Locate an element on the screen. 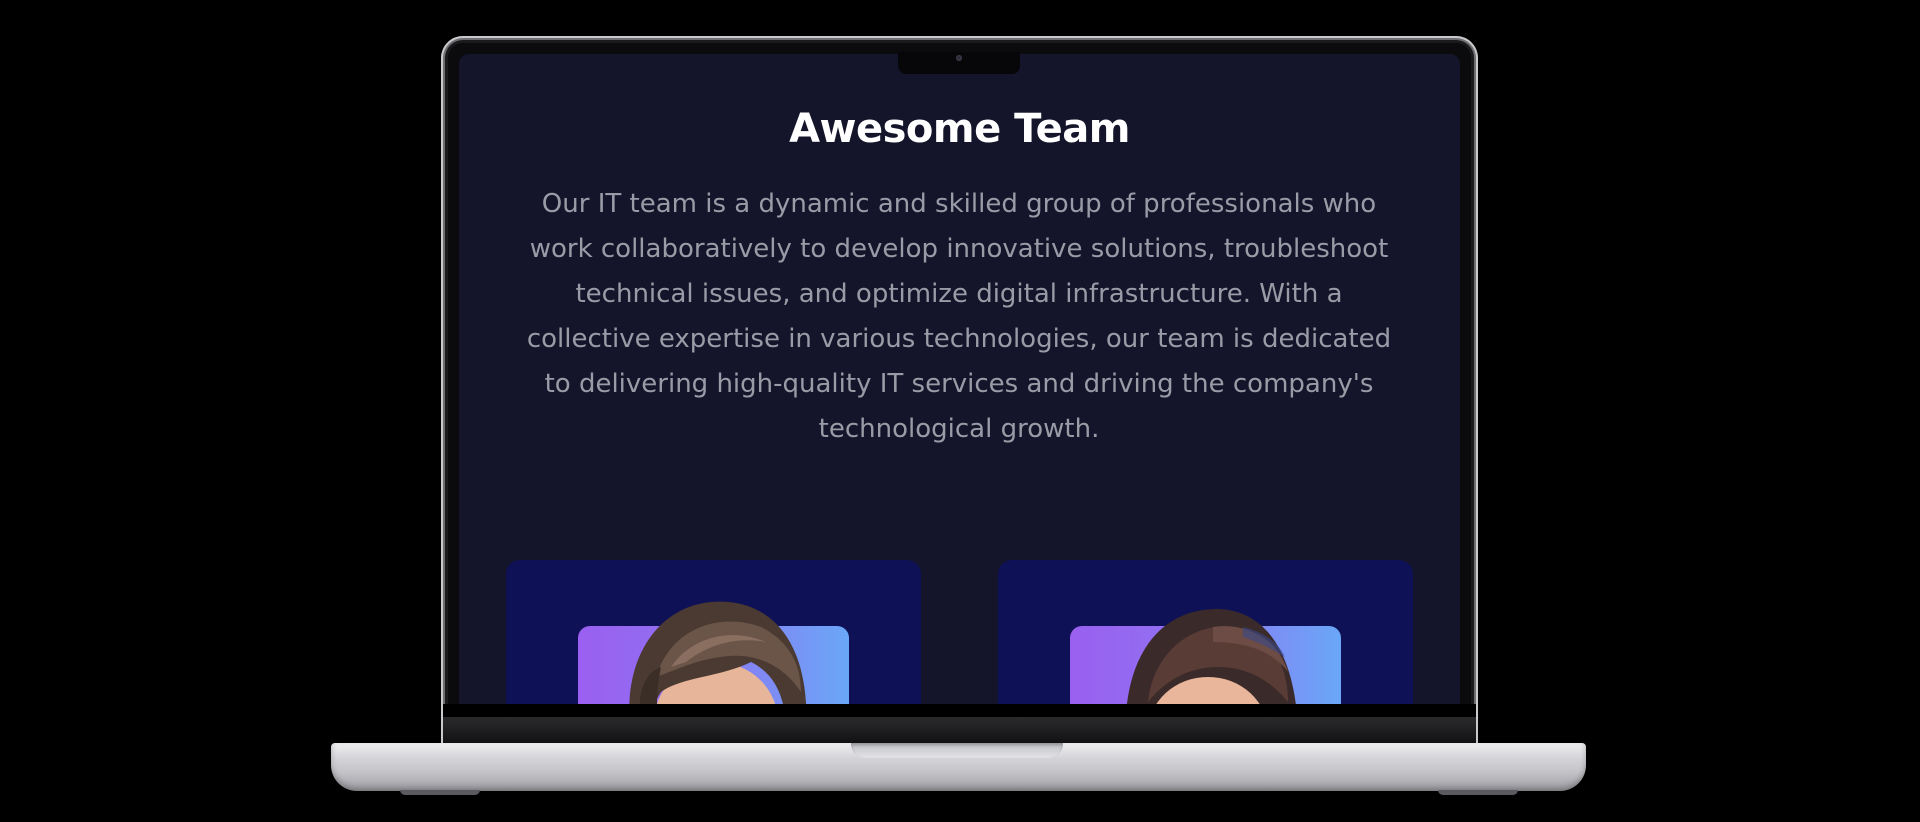 This screenshot has height=822, width=1920. laptop-opening-notch is located at coordinates (957, 750).